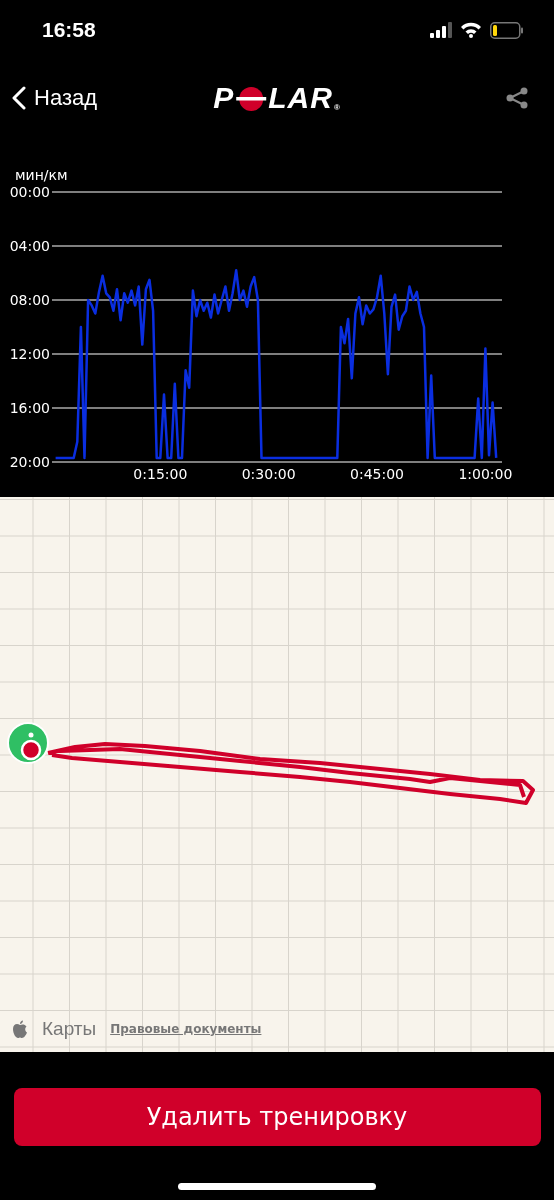 The image size is (554, 1200). I want to click on back-button: Назад, so click(55, 97).